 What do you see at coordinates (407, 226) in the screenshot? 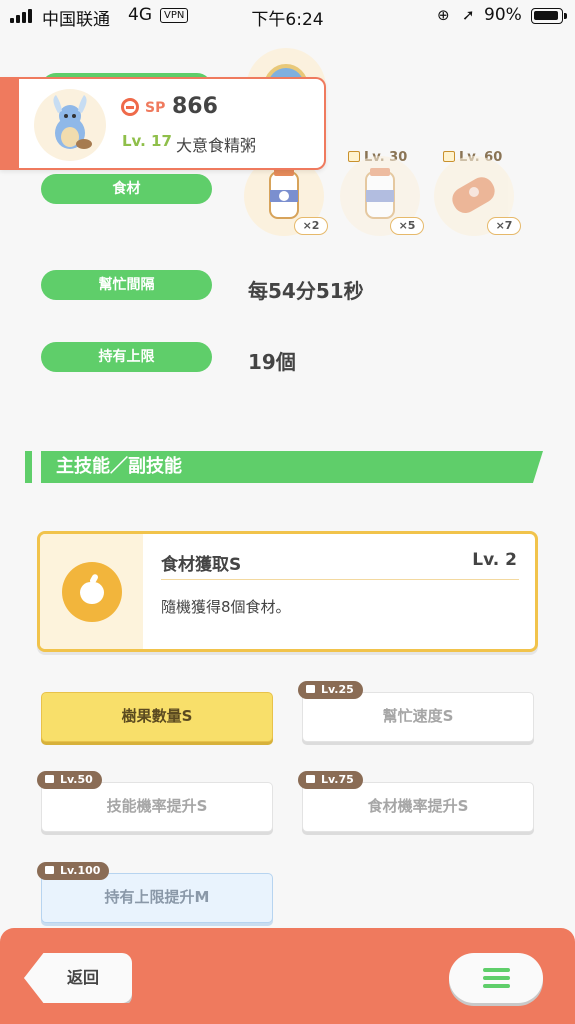
I see `ingredient-count: ×5` at bounding box center [407, 226].